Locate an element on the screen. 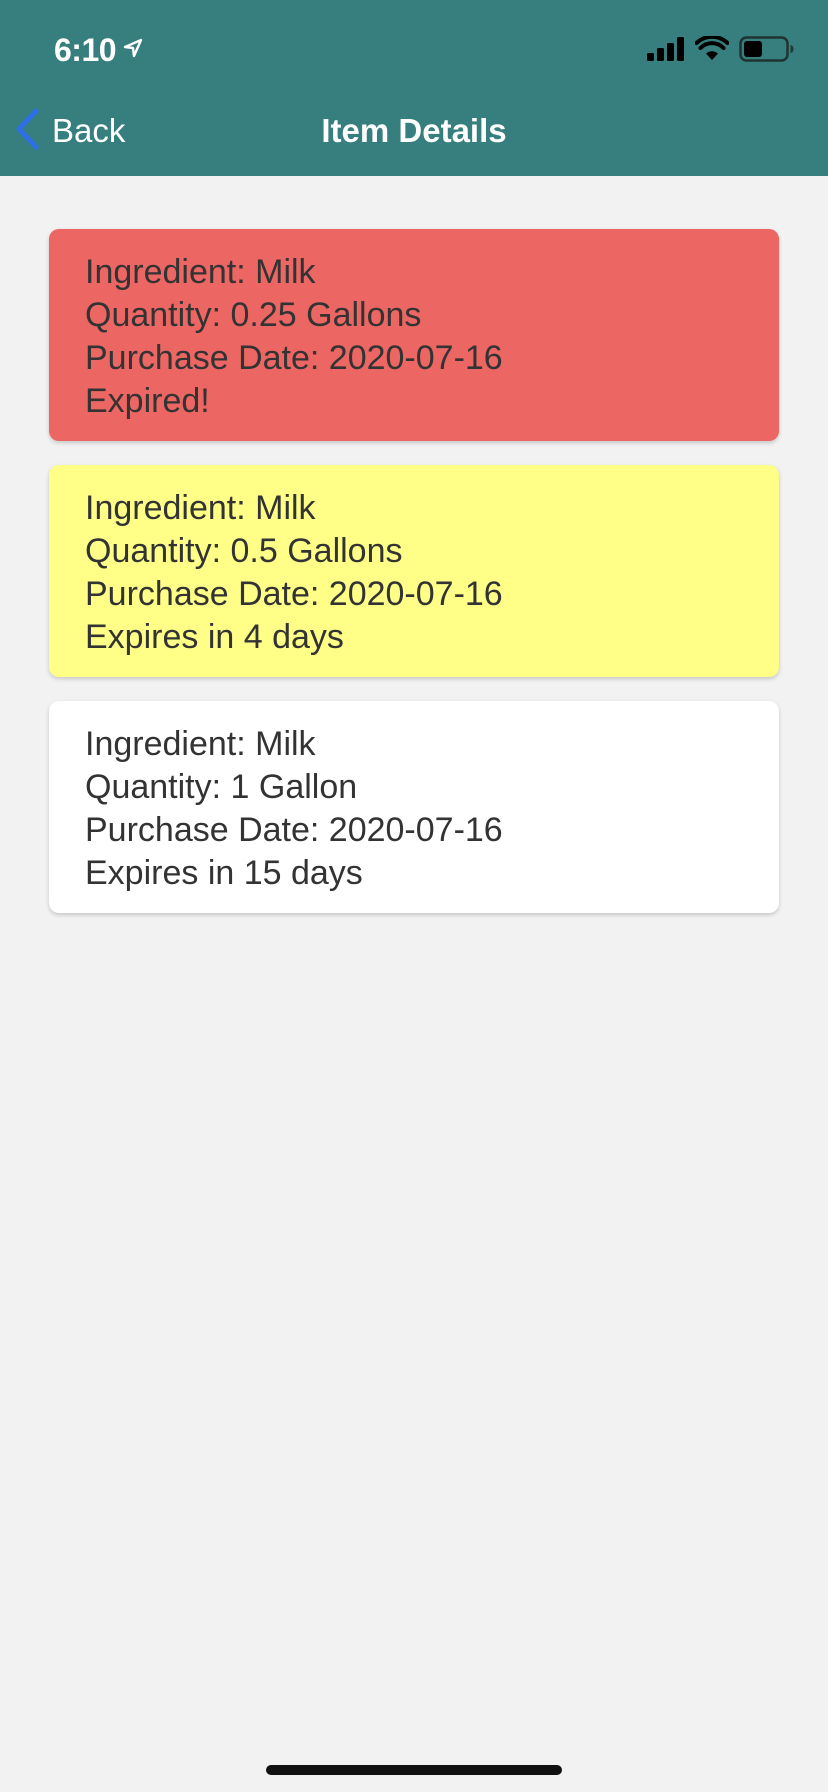 The height and width of the screenshot is (1792, 828). header: 6:10 Back Item Details is located at coordinates (414, 88).